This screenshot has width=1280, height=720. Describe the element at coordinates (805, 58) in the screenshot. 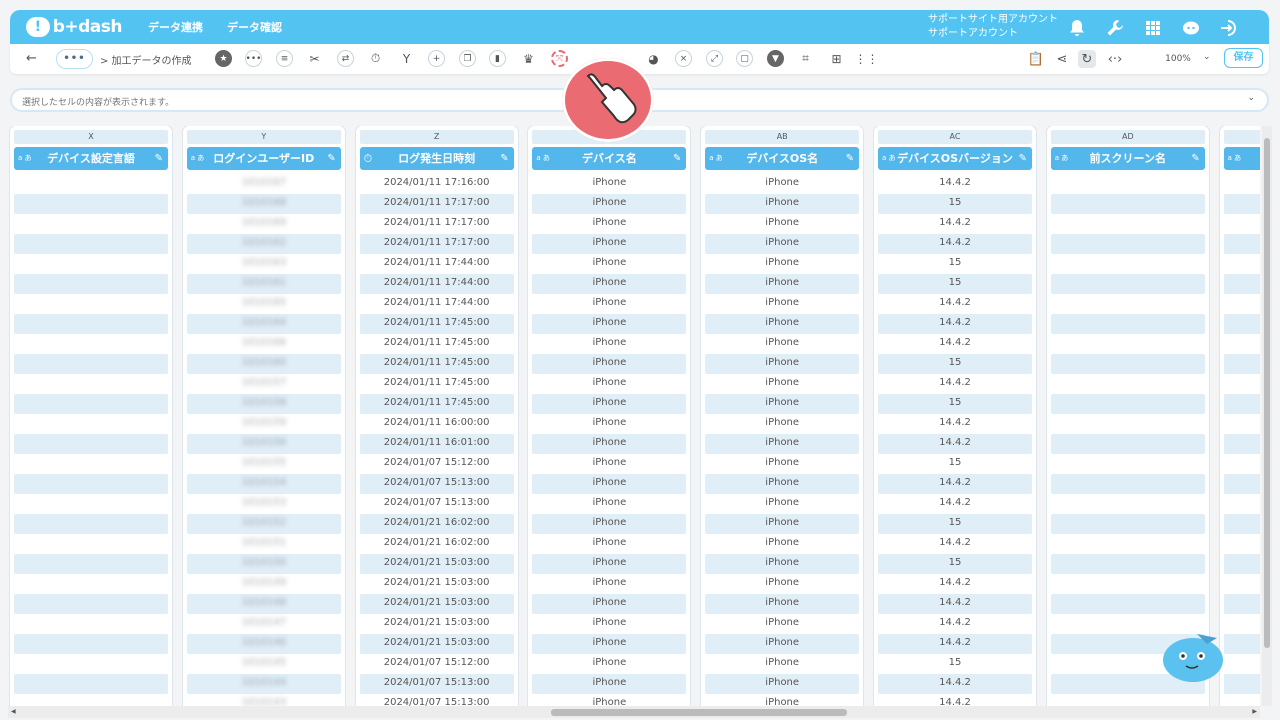

I see `format-icon: ⌗` at that location.